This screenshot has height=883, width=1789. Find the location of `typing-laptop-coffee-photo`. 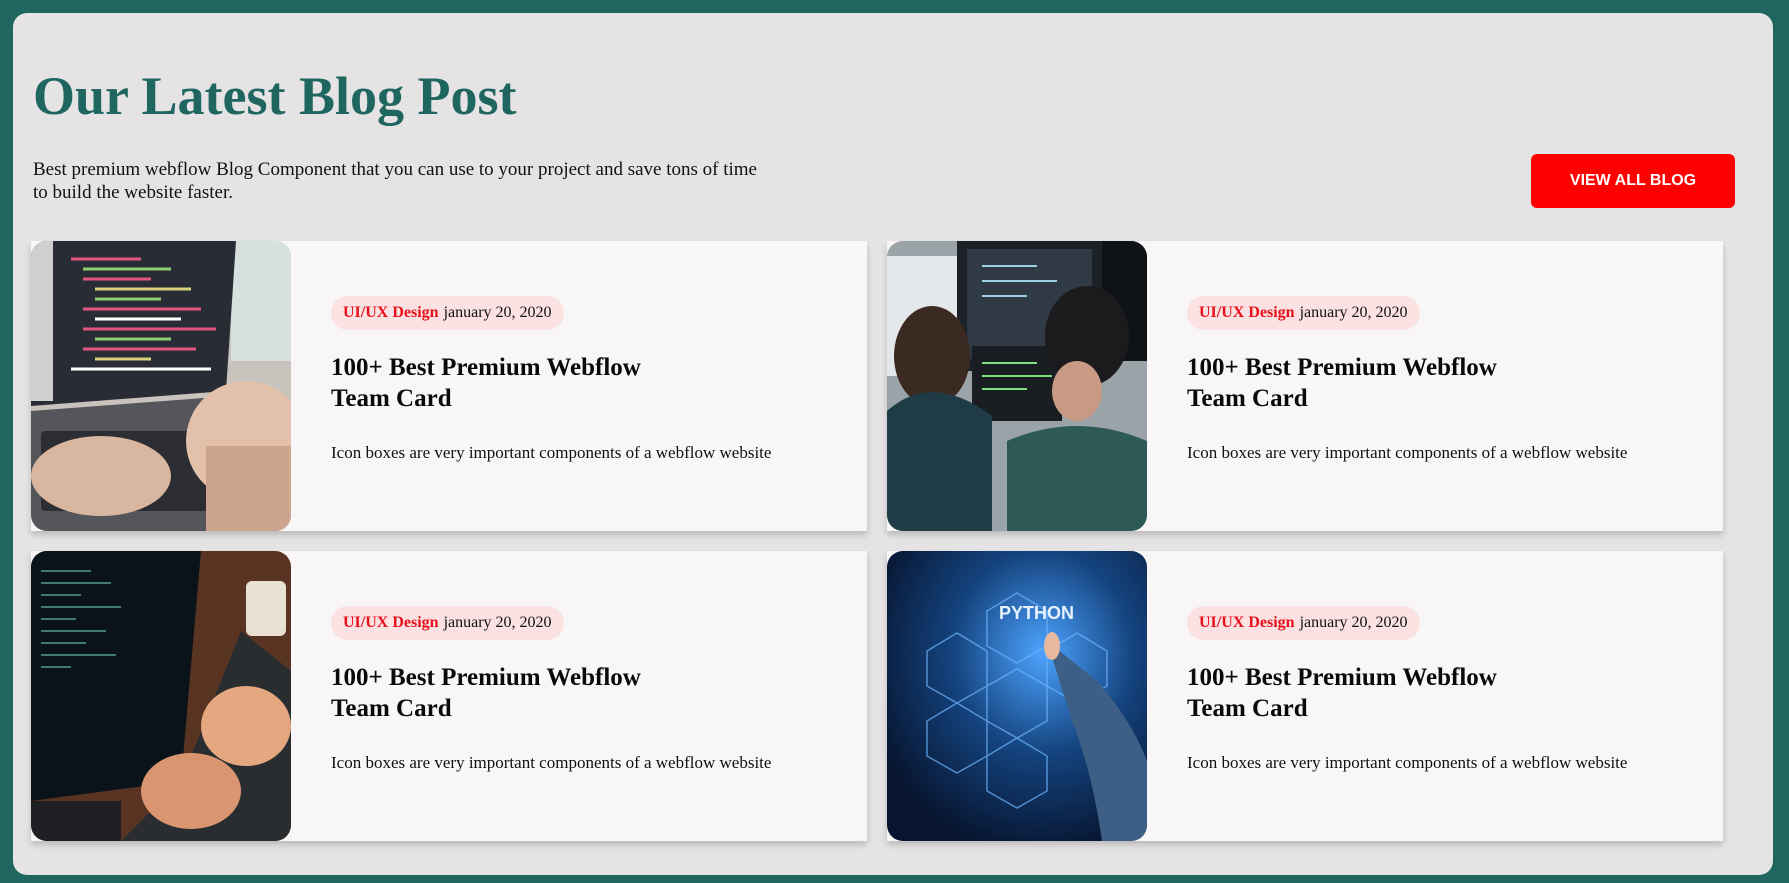

typing-laptop-coffee-photo is located at coordinates (161, 696).